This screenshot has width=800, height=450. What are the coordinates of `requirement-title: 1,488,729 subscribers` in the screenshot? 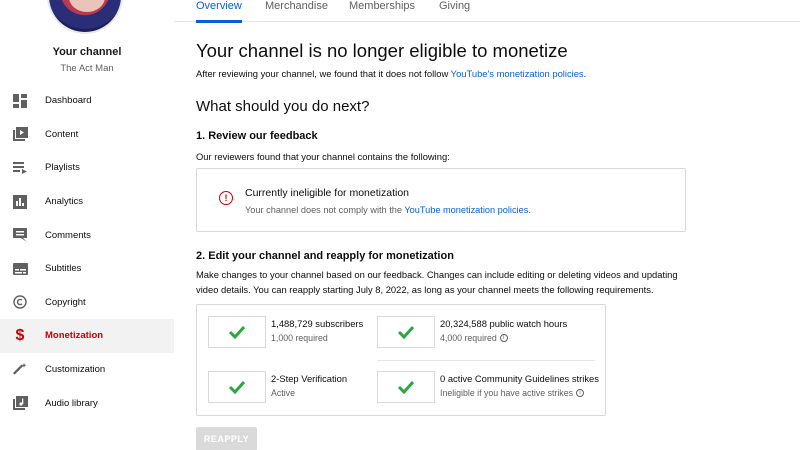 It's located at (317, 323).